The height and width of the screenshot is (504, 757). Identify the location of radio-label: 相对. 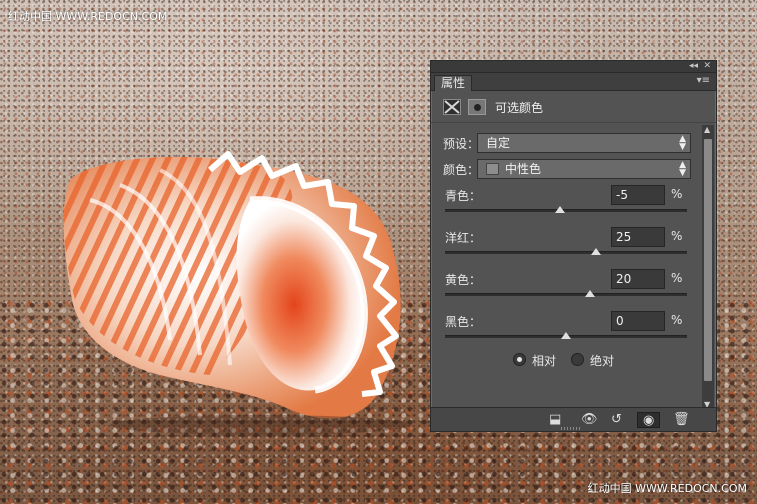
(544, 361).